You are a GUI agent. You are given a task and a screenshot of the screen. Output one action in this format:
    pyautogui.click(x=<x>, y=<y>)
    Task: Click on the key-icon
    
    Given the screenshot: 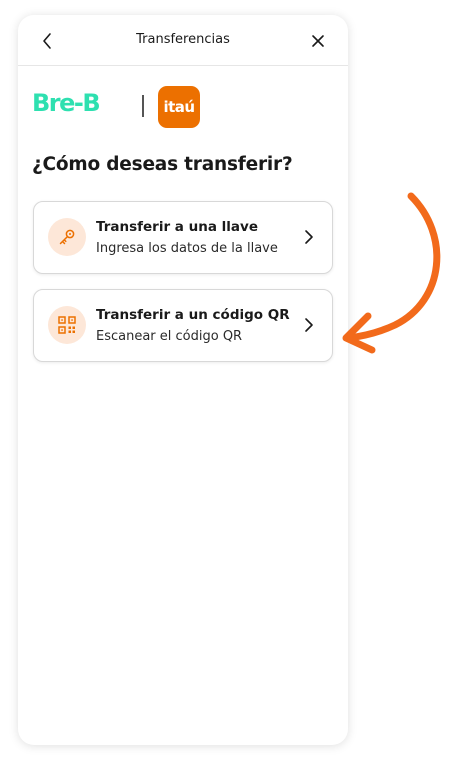 What is the action you would take?
    pyautogui.click(x=67, y=237)
    